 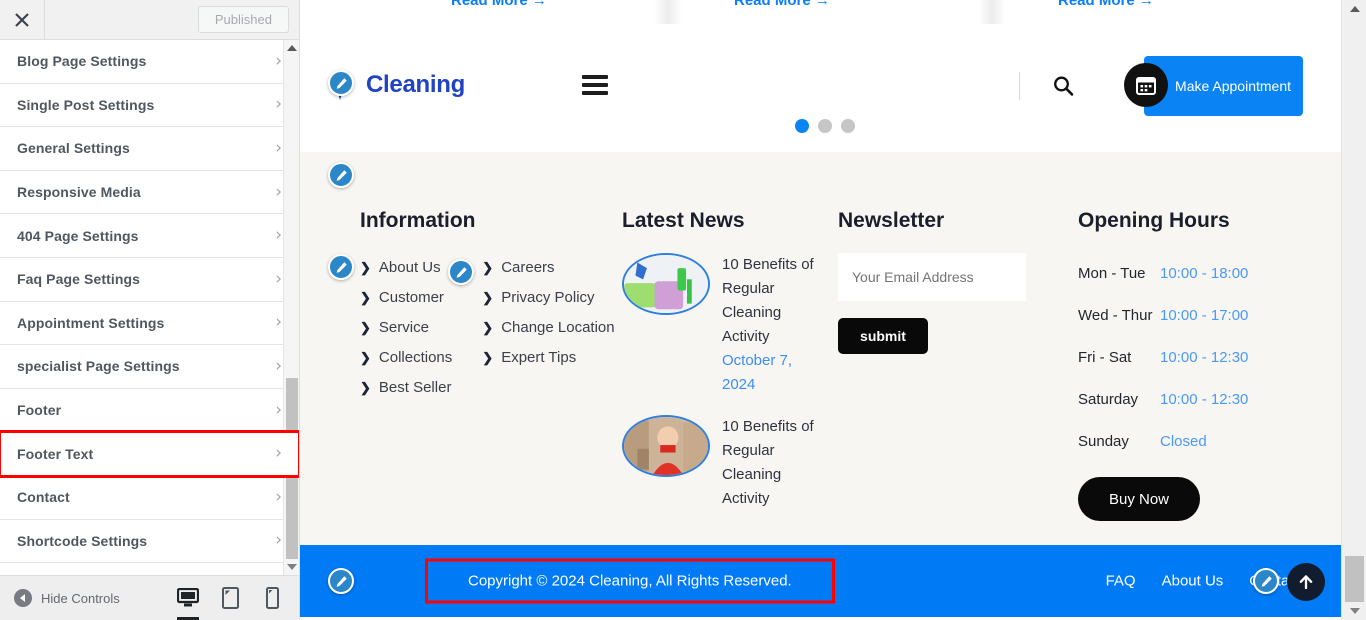 I want to click on edit-logo-pencil-icon, so click(x=341, y=83).